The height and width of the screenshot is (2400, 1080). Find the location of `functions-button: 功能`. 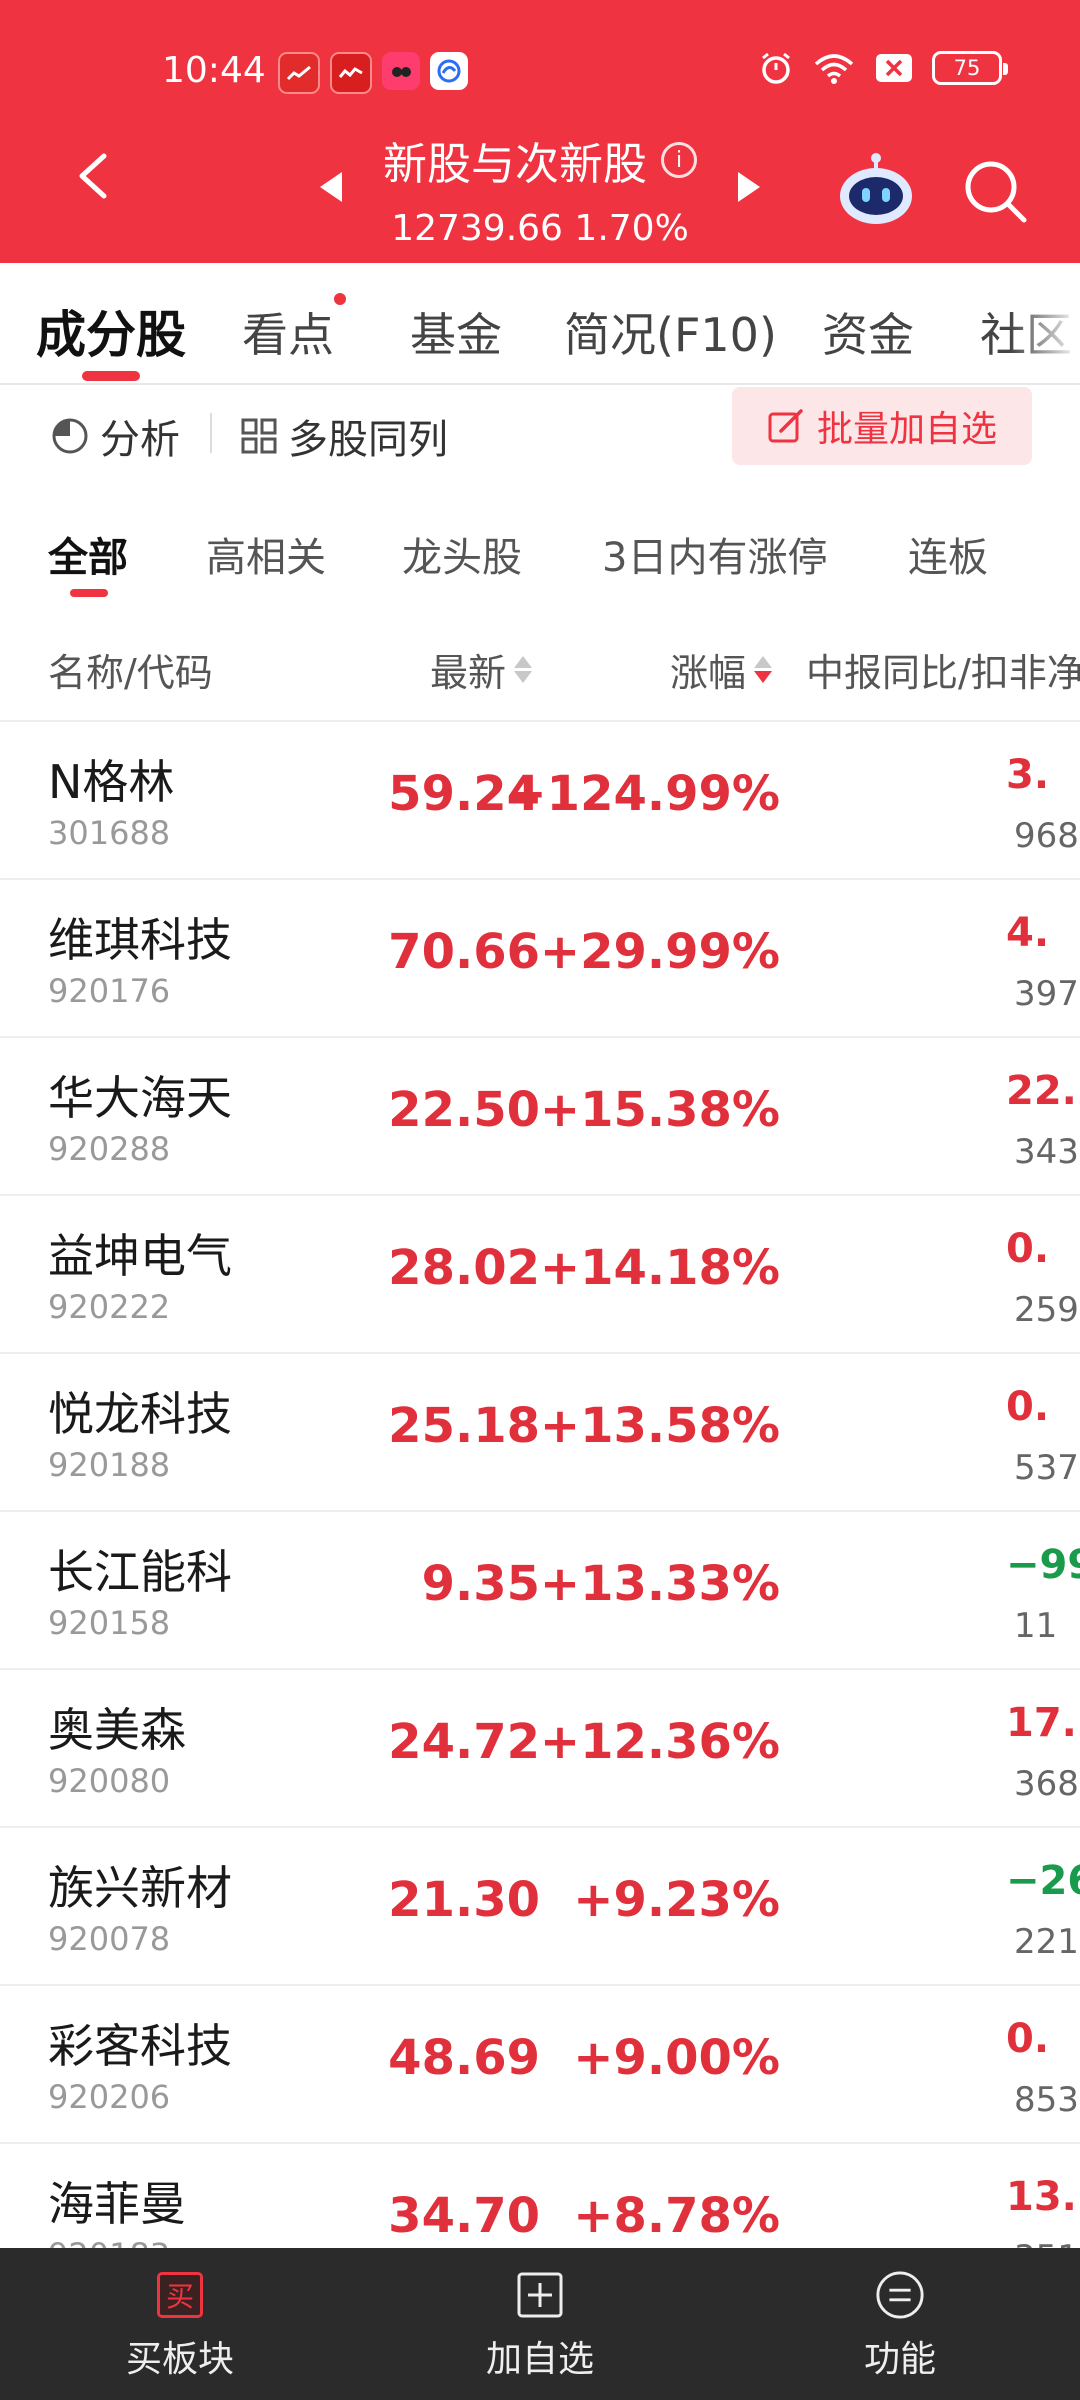

functions-button: 功能 is located at coordinates (900, 2324).